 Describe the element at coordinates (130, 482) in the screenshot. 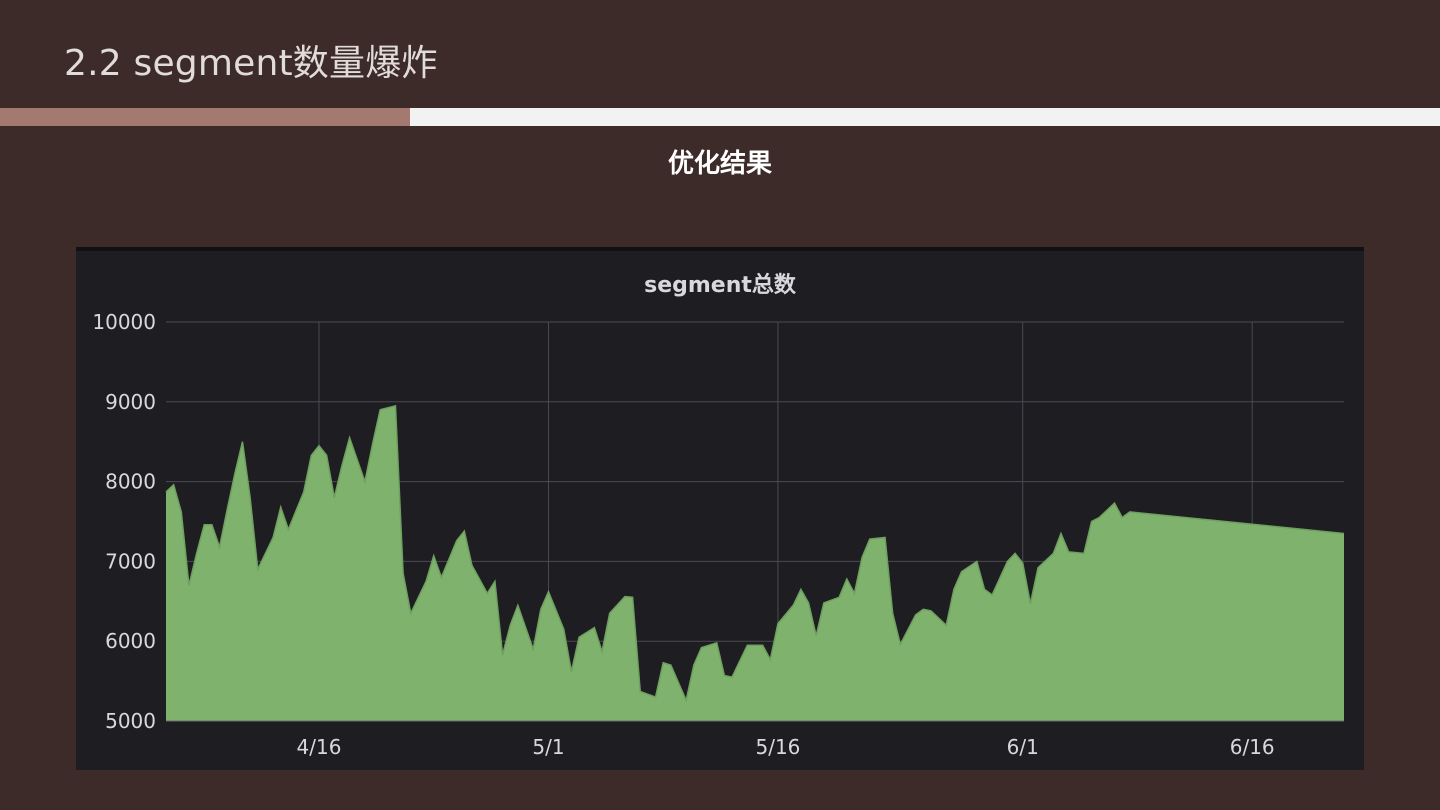

I see `y-tick-label: 8000` at that location.